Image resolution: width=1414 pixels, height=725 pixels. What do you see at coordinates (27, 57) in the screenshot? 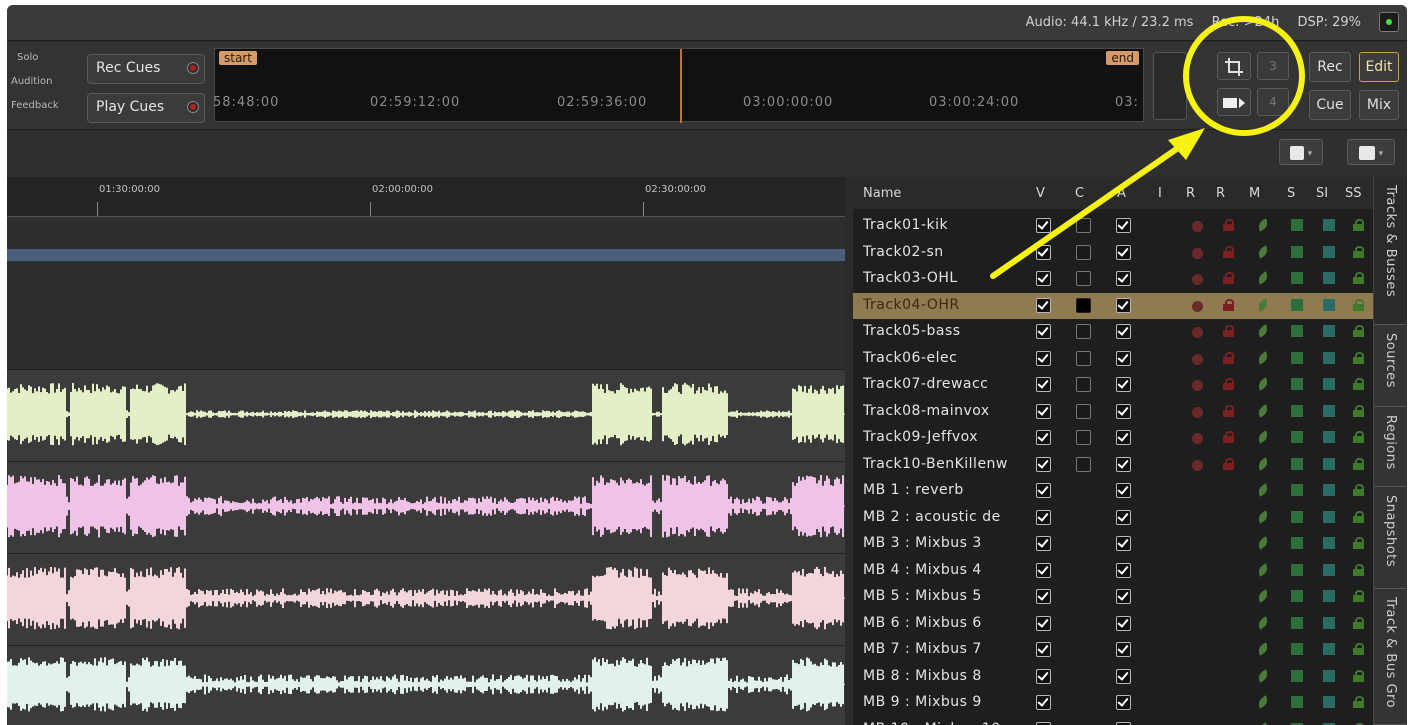
I see `solo-label: Solo` at bounding box center [27, 57].